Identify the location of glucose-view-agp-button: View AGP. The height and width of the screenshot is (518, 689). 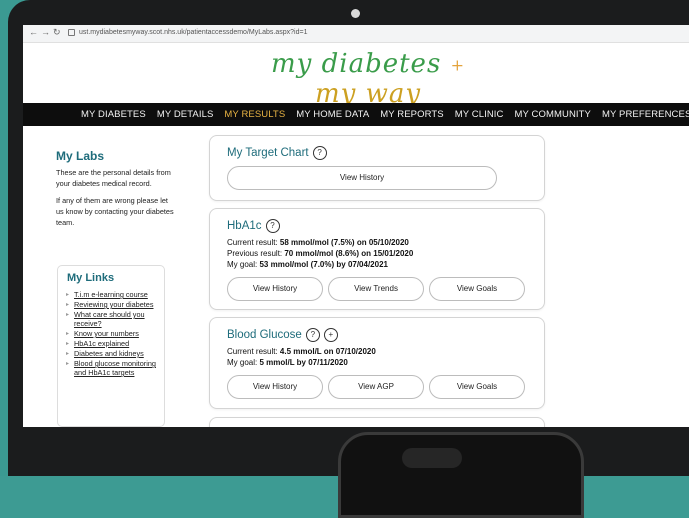
(376, 387).